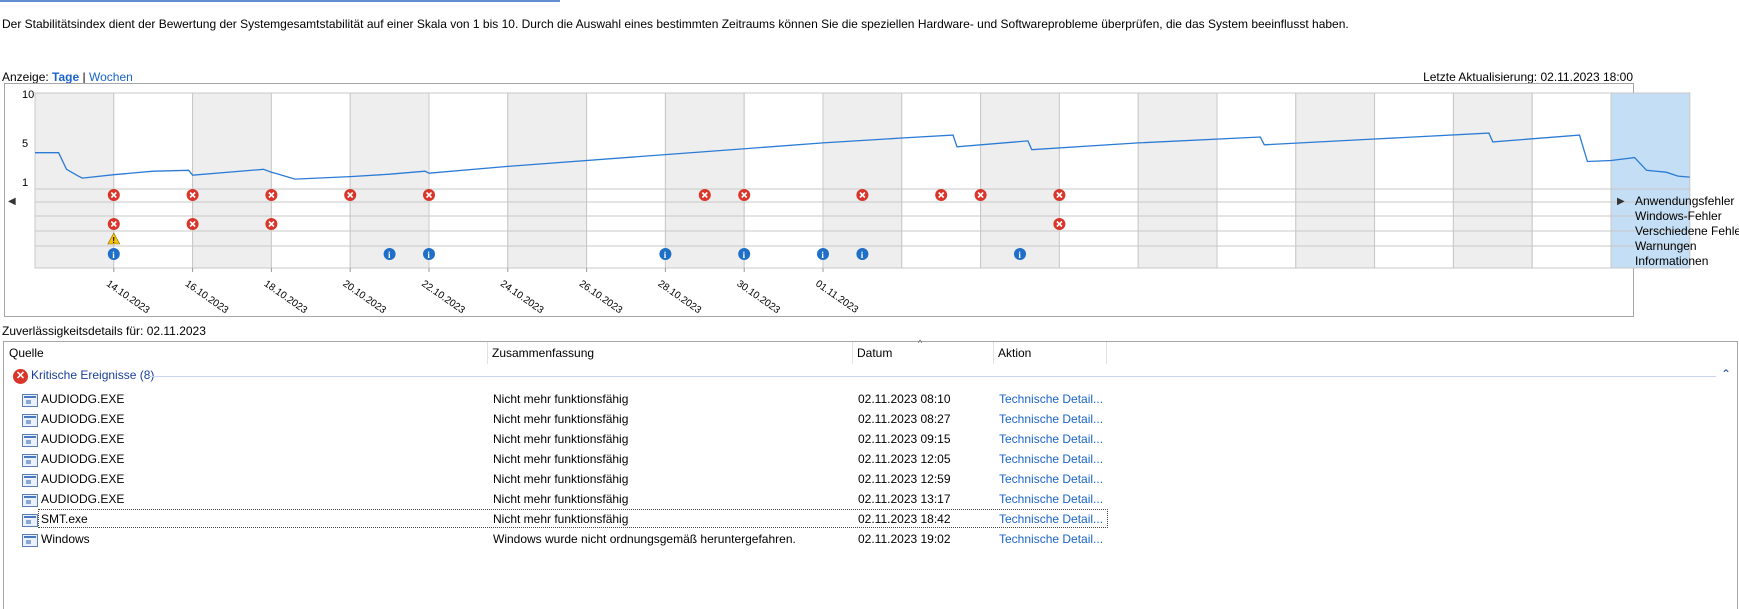  Describe the element at coordinates (573, 518) in the screenshot. I see `row-focus-outline` at that location.